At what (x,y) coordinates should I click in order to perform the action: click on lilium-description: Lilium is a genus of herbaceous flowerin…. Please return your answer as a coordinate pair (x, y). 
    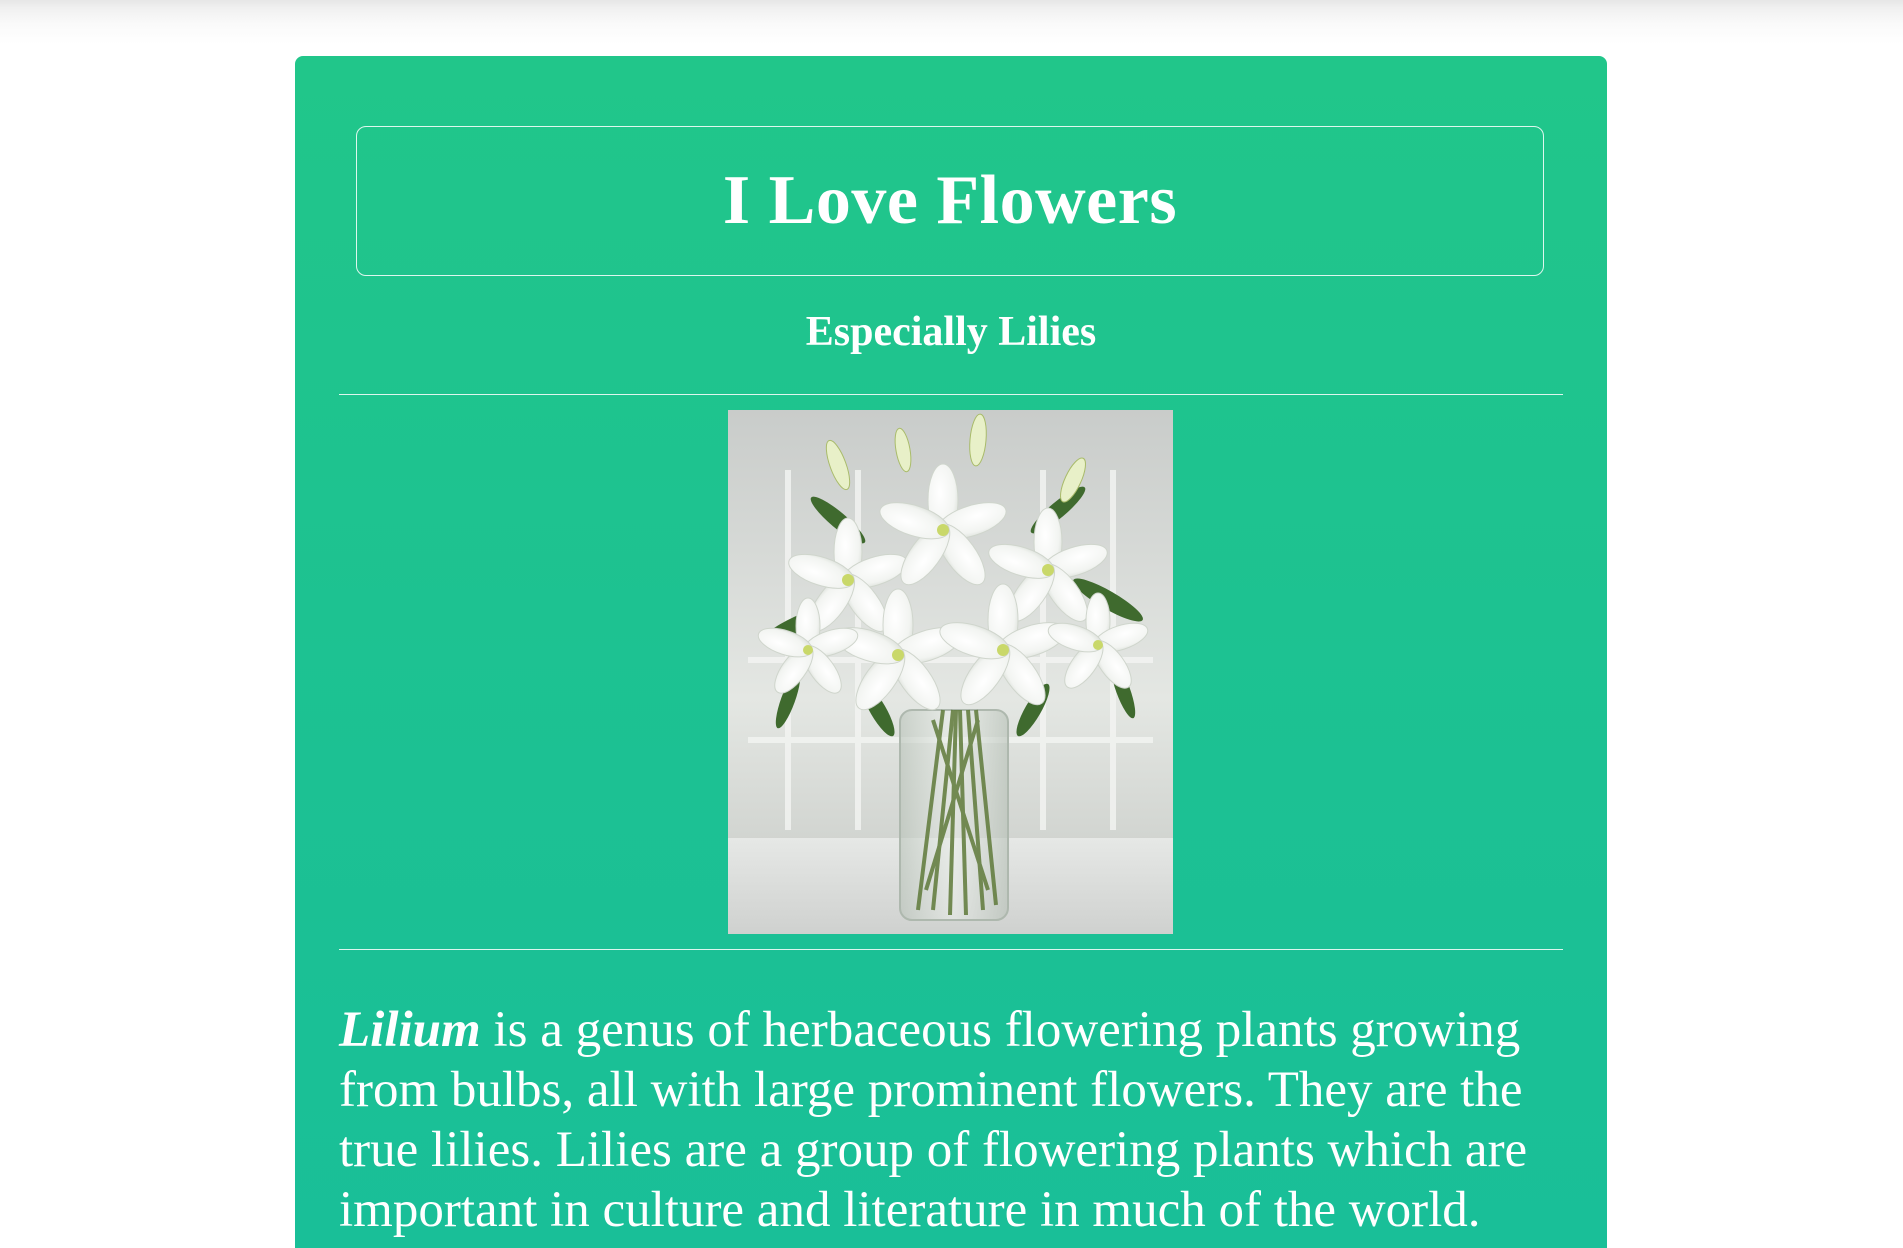
    Looking at the image, I should click on (959, 1120).